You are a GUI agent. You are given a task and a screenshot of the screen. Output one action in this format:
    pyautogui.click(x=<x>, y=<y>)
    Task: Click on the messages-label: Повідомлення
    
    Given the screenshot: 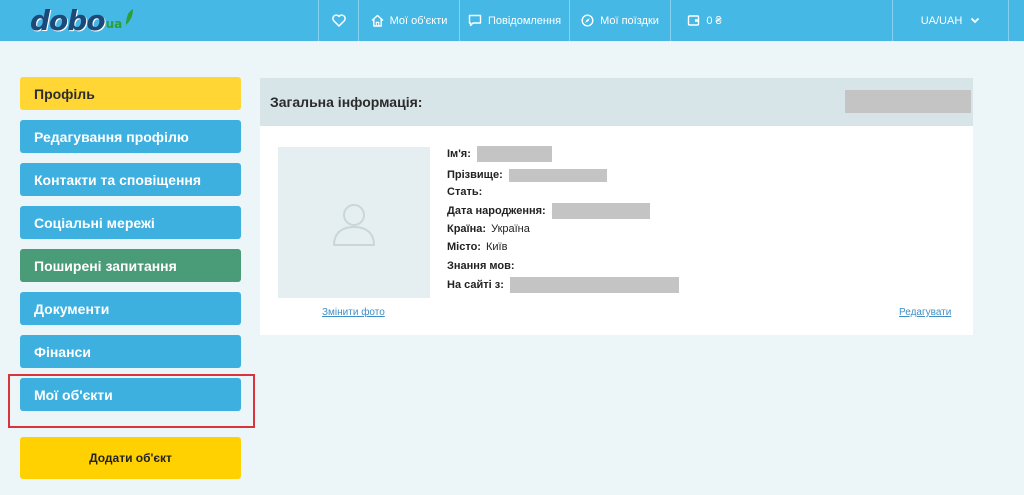 What is the action you would take?
    pyautogui.click(x=524, y=20)
    